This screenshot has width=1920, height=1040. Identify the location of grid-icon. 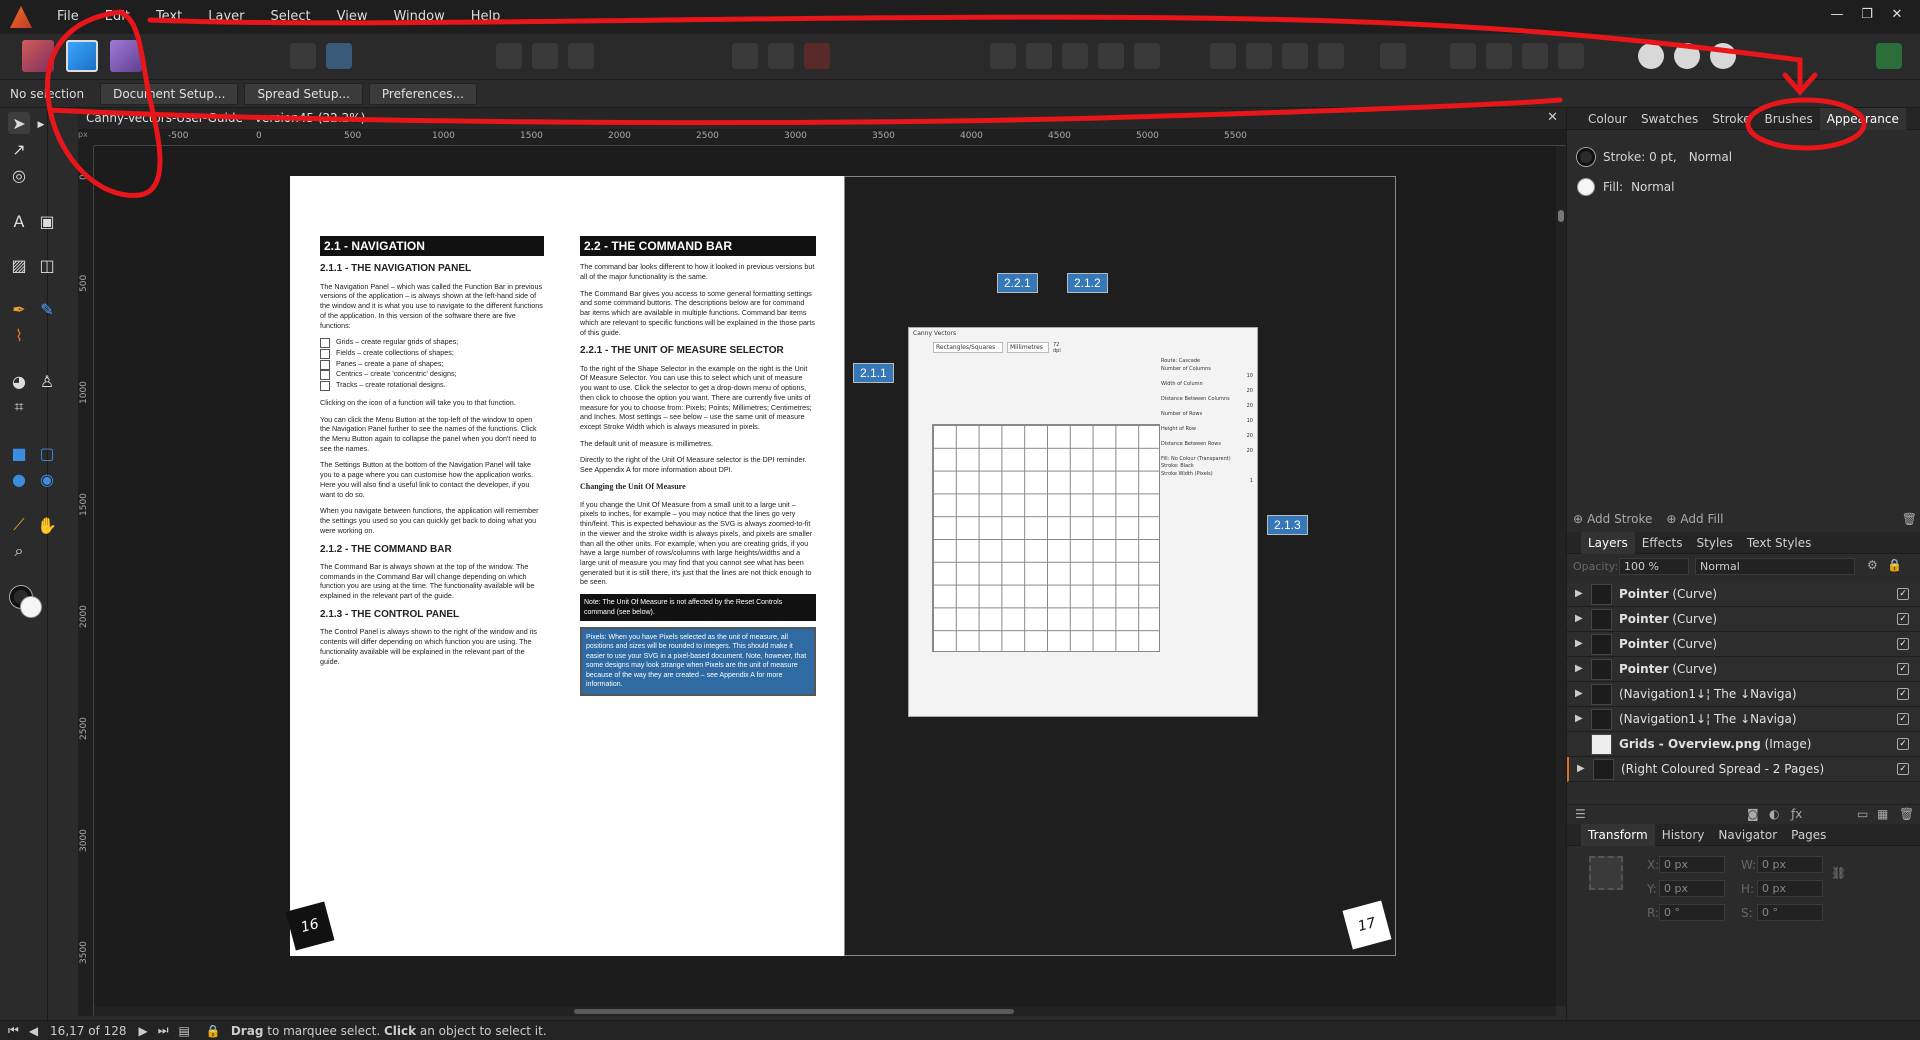
(745, 56).